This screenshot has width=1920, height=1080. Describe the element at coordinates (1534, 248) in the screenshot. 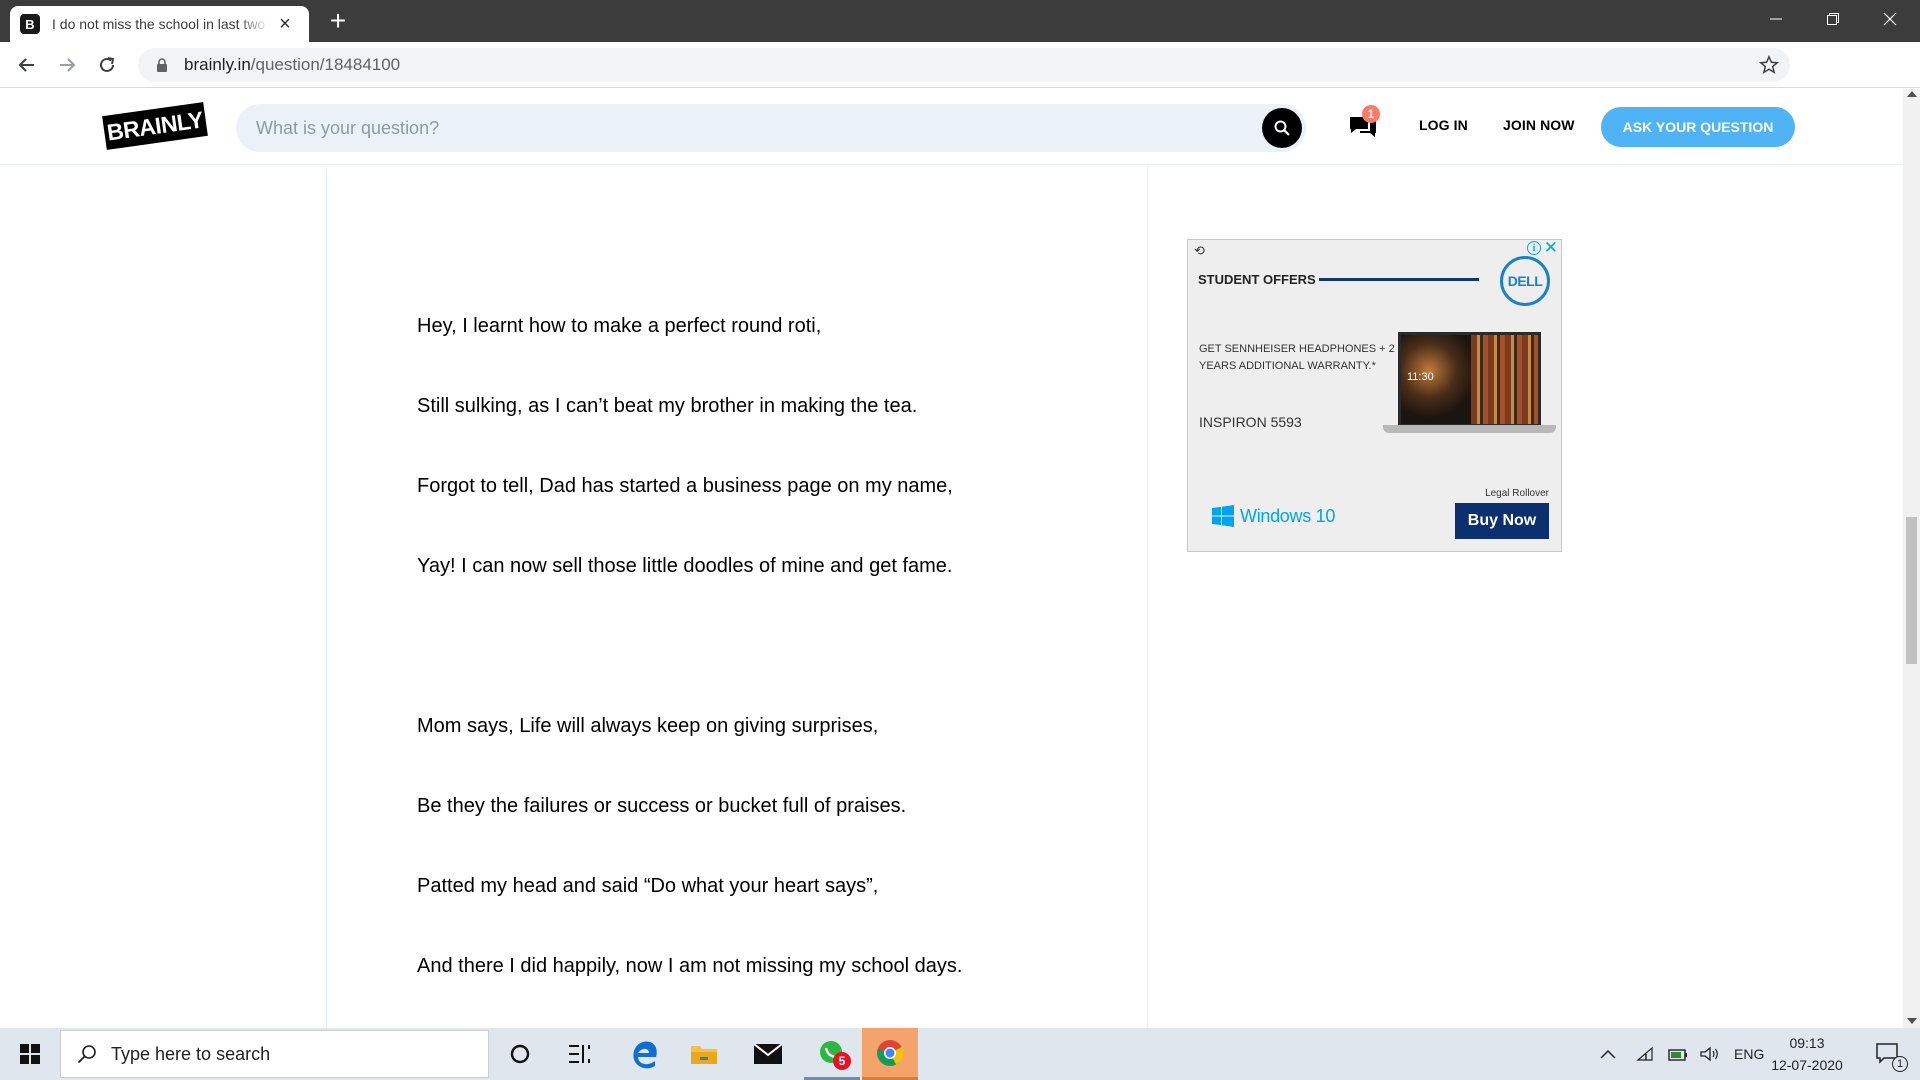

I see `ad-info-icon: i` at that location.